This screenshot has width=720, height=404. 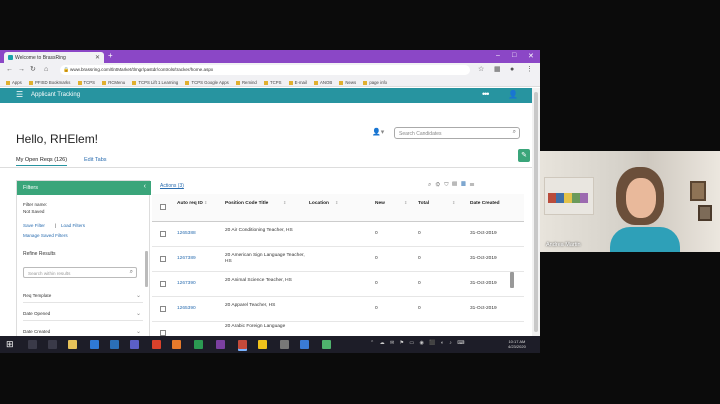 What do you see at coordinates (32, 344) in the screenshot?
I see `search-icon` at bounding box center [32, 344].